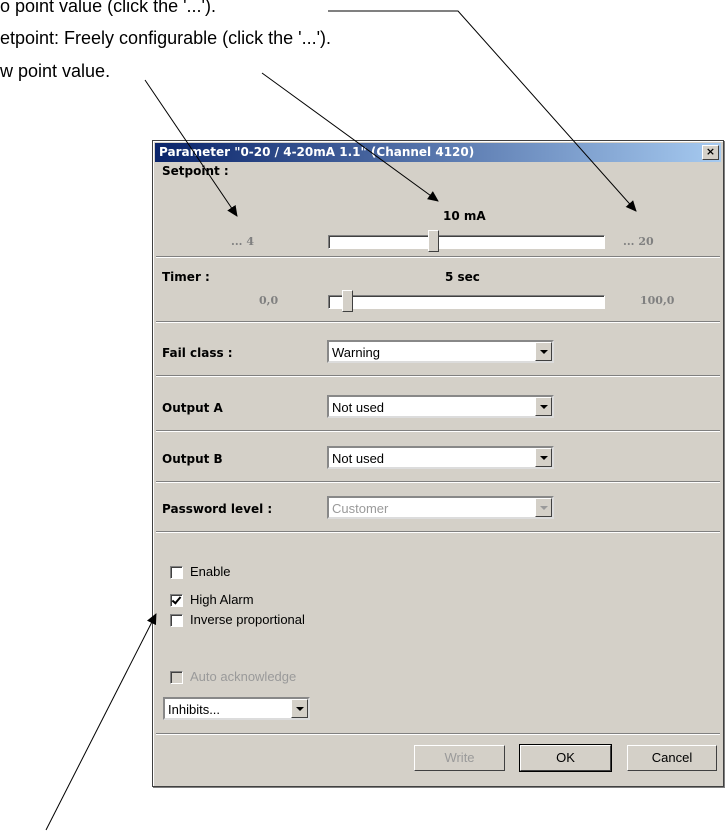  What do you see at coordinates (176, 677) in the screenshot?
I see `auto-acknowledge-checkbox` at bounding box center [176, 677].